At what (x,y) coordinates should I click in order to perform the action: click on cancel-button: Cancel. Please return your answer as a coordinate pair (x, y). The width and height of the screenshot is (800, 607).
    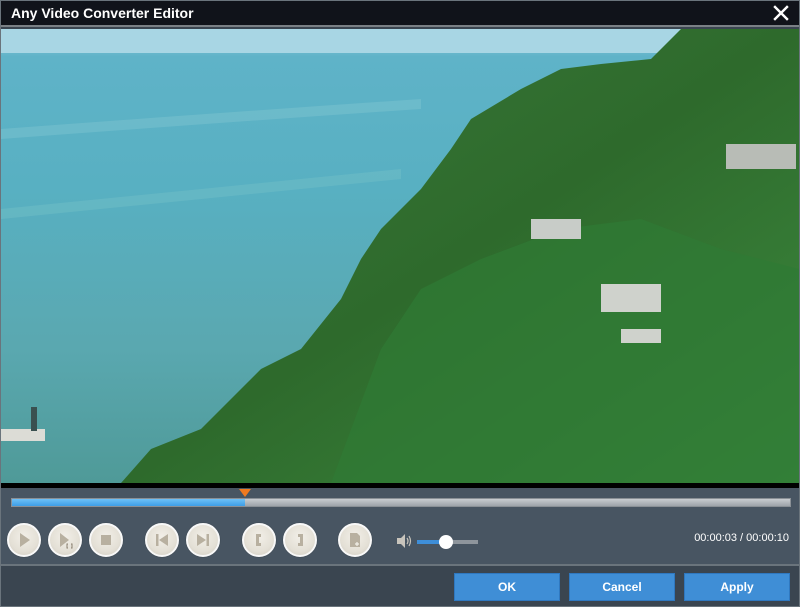
    Looking at the image, I should click on (622, 587).